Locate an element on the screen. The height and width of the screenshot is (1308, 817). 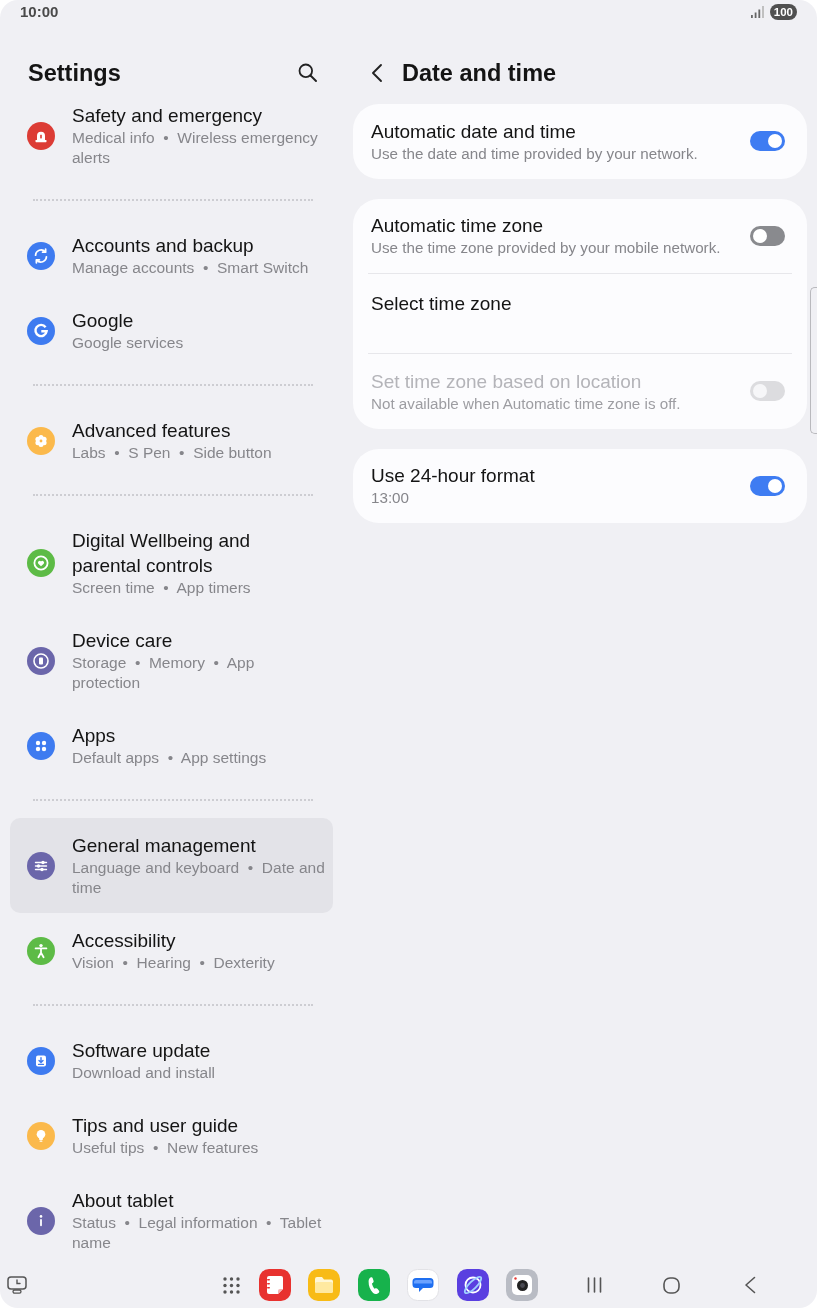
sidebar-item: Tips and user guide Useful tips • New features is located at coordinates (171, 1135).